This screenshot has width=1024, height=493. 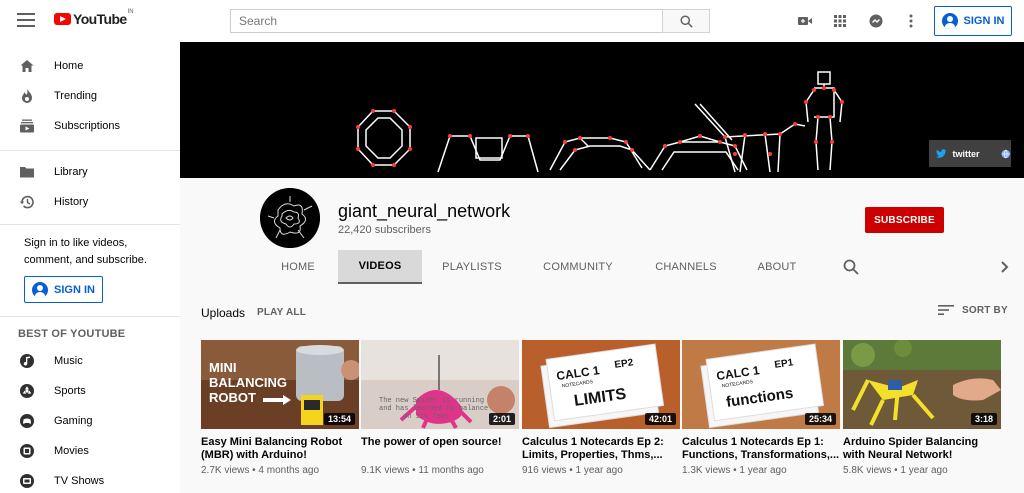 What do you see at coordinates (895, 470) in the screenshot?
I see `video-meta: 5.8K views • 1 year ago` at bounding box center [895, 470].